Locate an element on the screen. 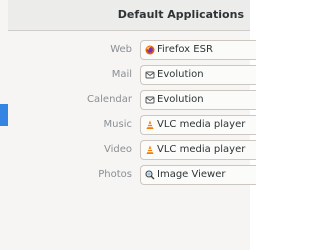 The image size is (320, 250). web-app-value: Firefox ESR is located at coordinates (185, 49).